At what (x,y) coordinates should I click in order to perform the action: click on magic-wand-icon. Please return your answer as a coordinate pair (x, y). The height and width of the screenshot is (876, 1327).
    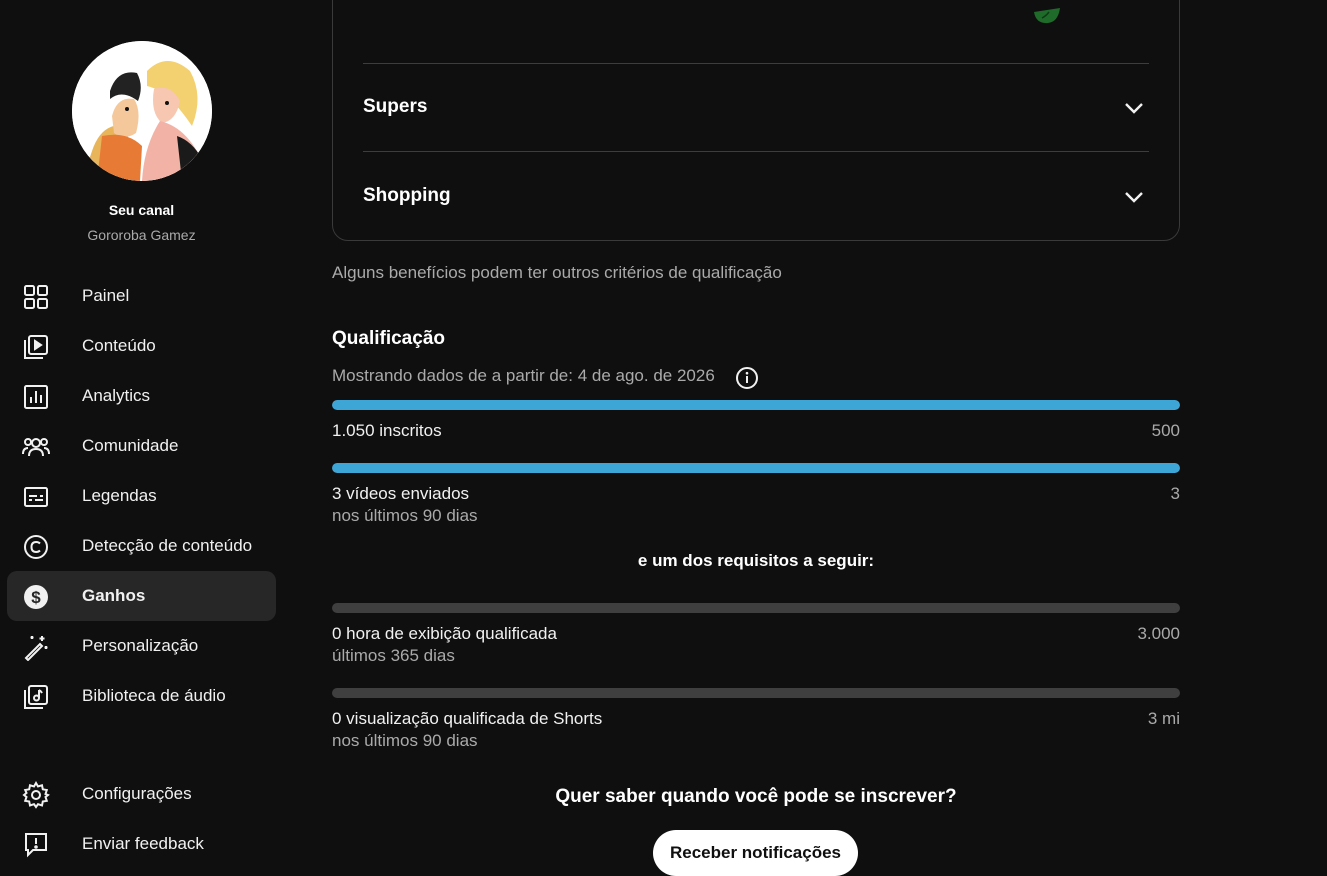
    Looking at the image, I should click on (36, 647).